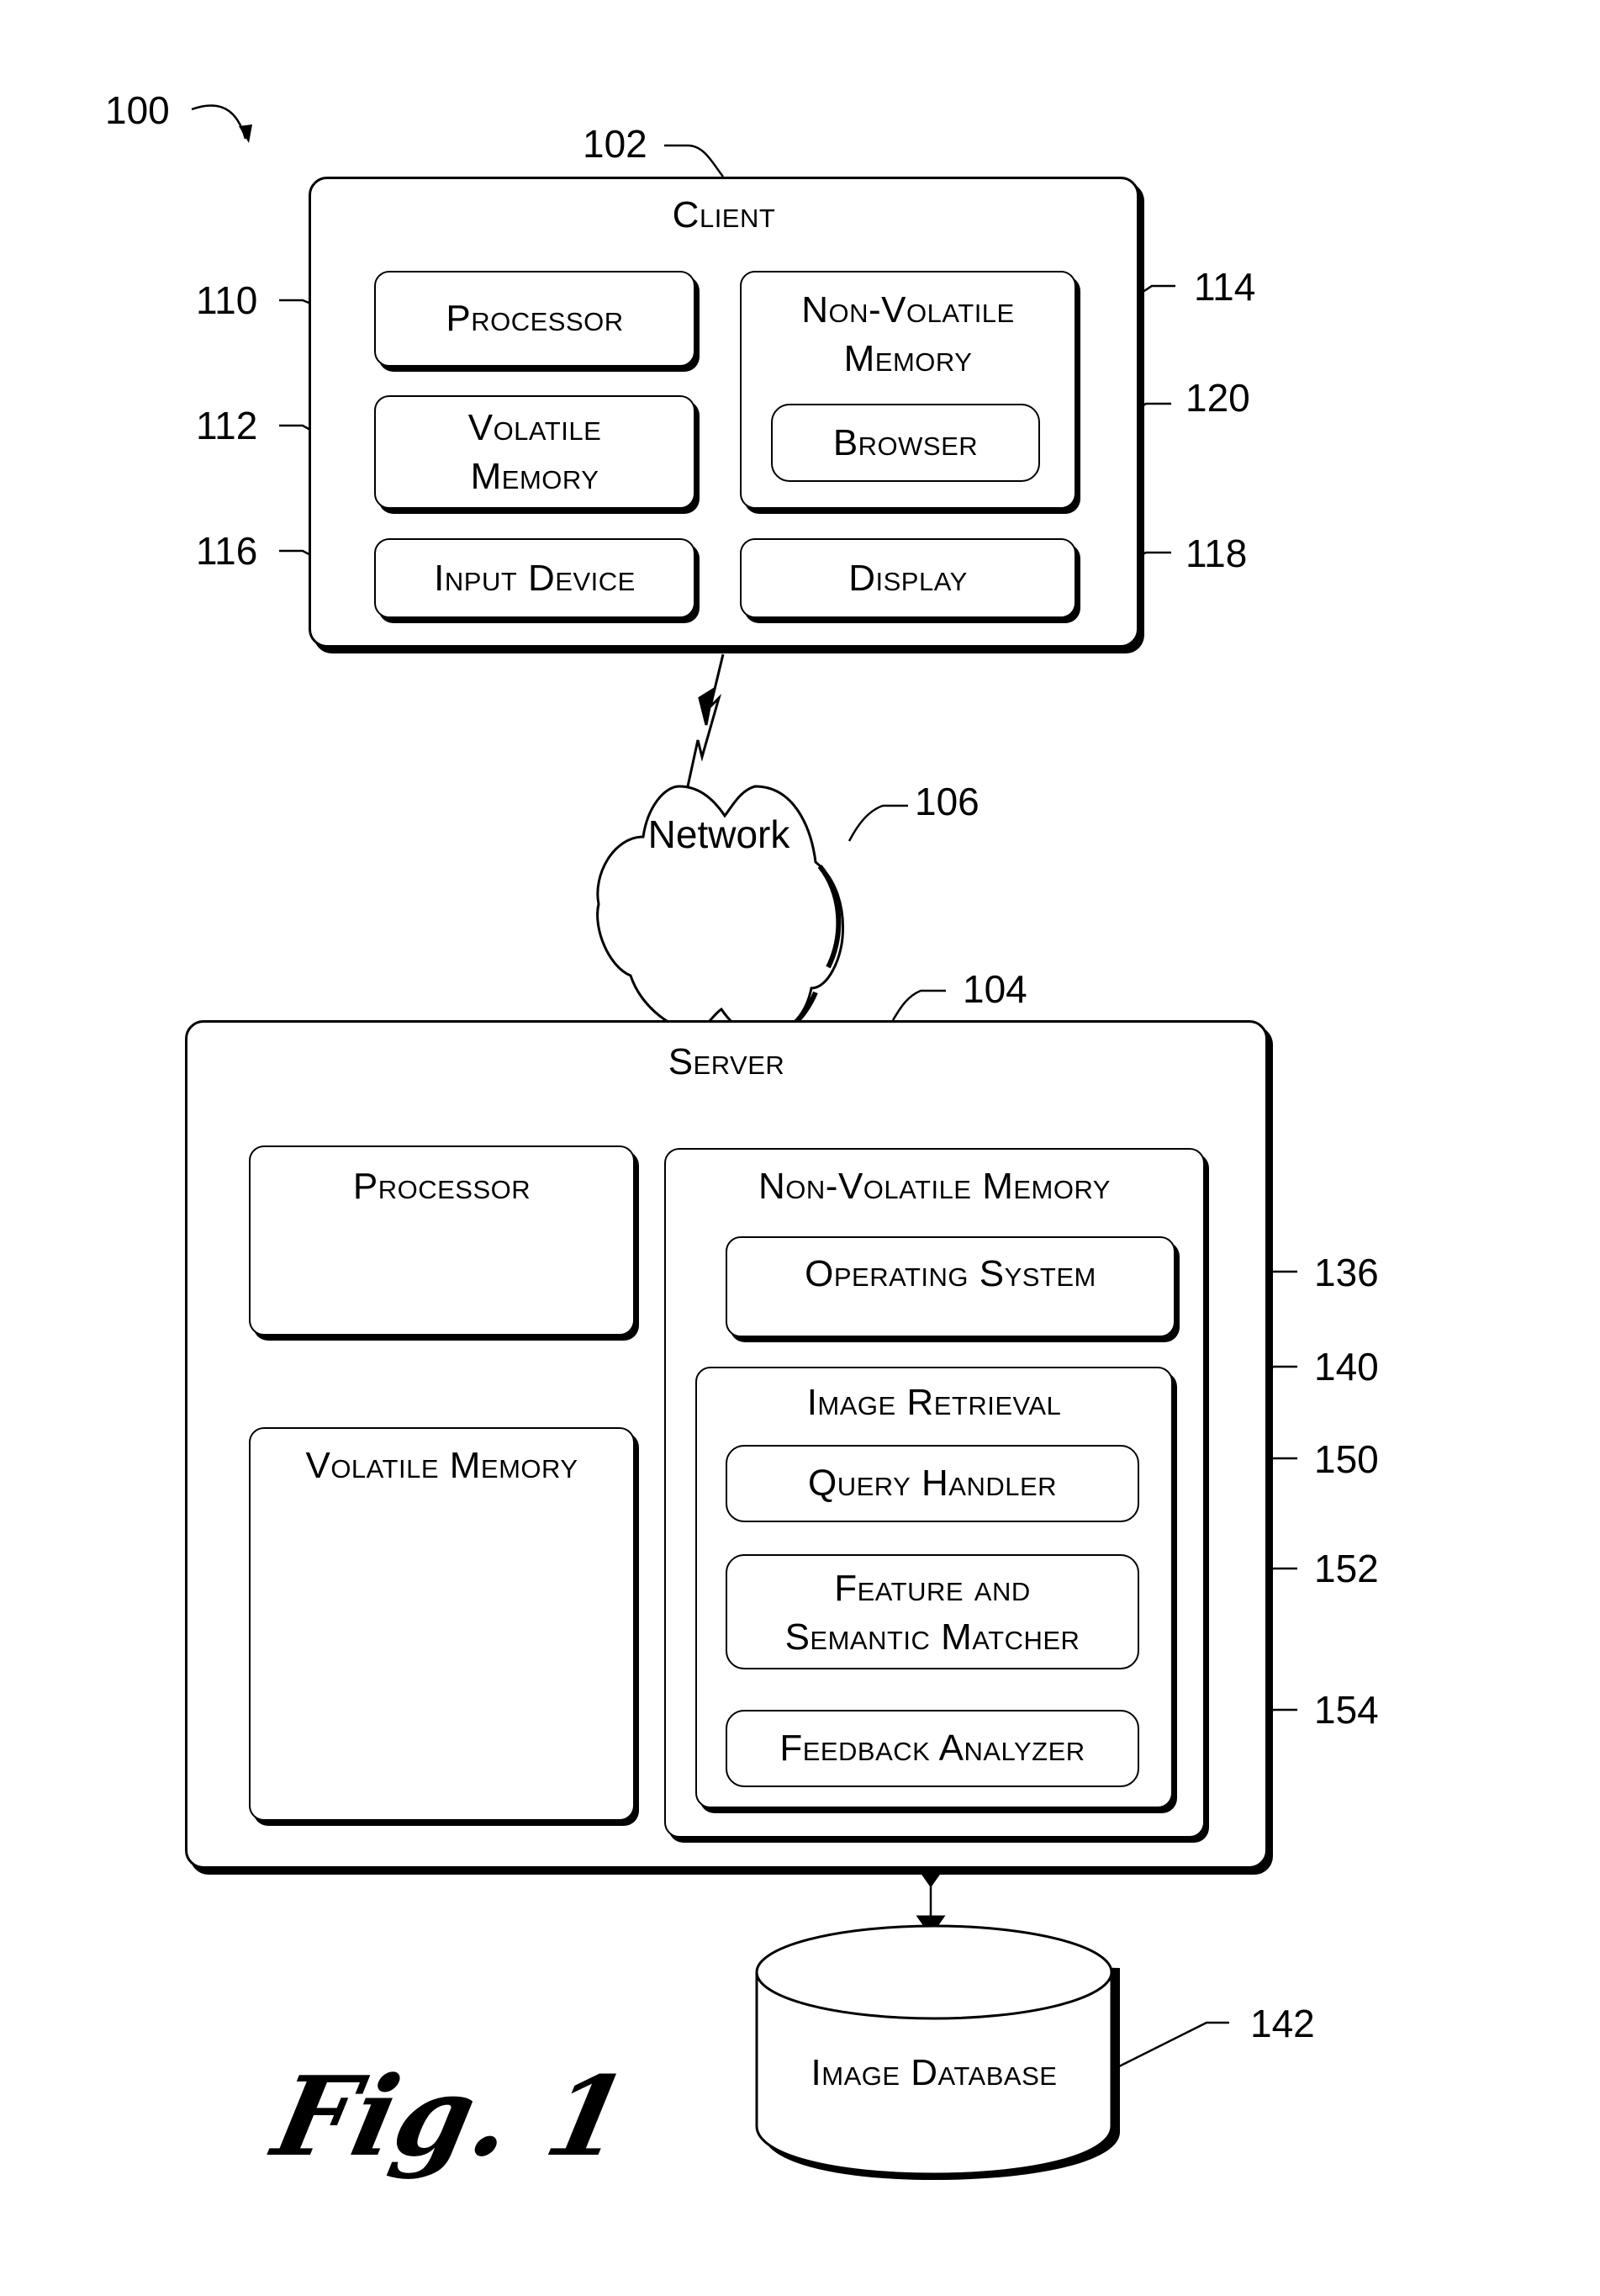  I want to click on client-volatile-memory-box: Volatile Memory, so click(534, 452).